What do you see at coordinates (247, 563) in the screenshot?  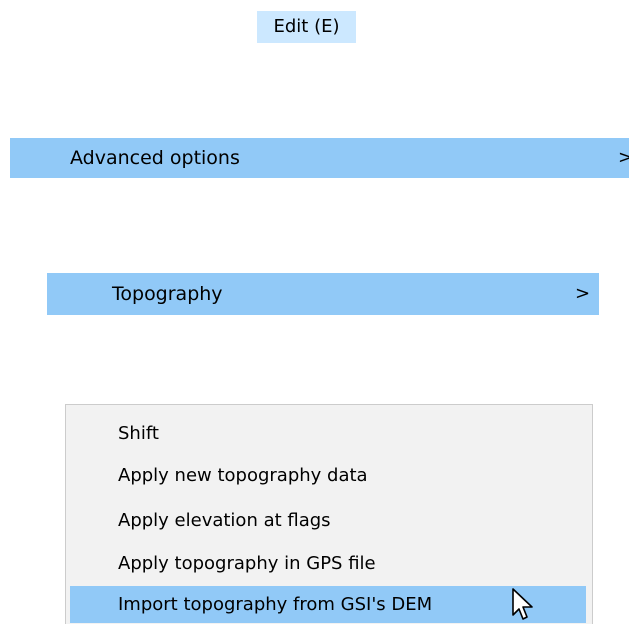 I see `menu-item-apply-topography-in-gps-file-label: Apply topography in GPS file` at bounding box center [247, 563].